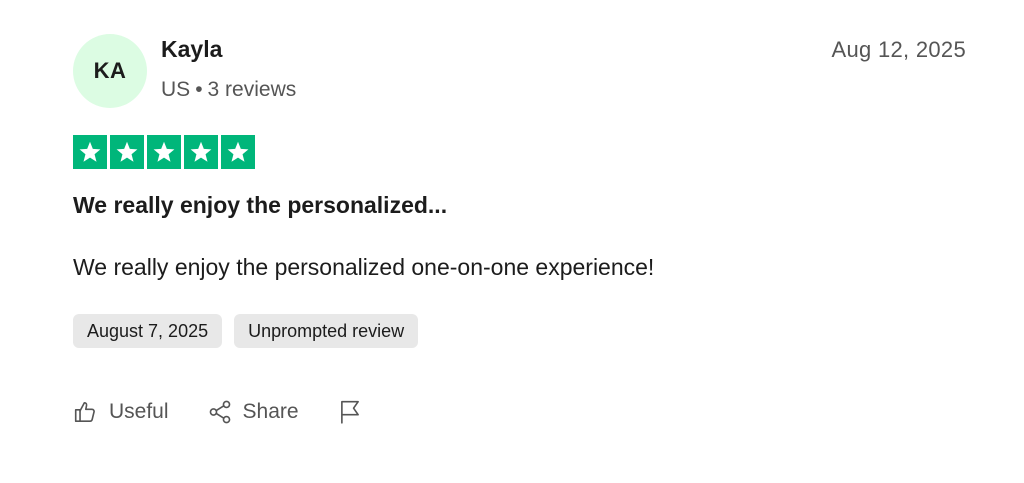  What do you see at coordinates (219, 412) in the screenshot?
I see `share-icon` at bounding box center [219, 412].